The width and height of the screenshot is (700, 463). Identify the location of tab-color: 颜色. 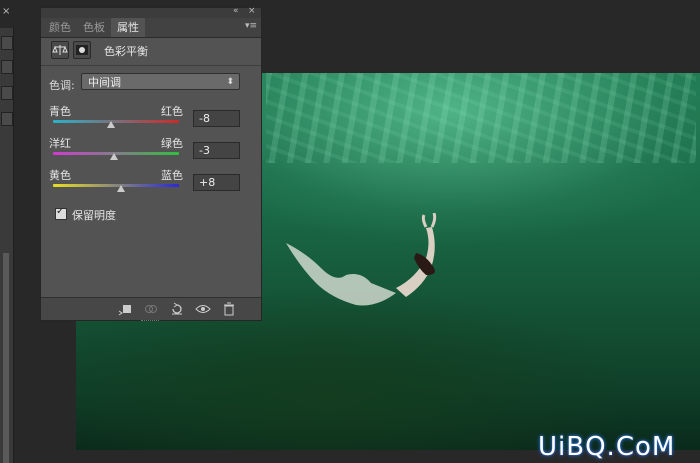
(60, 27).